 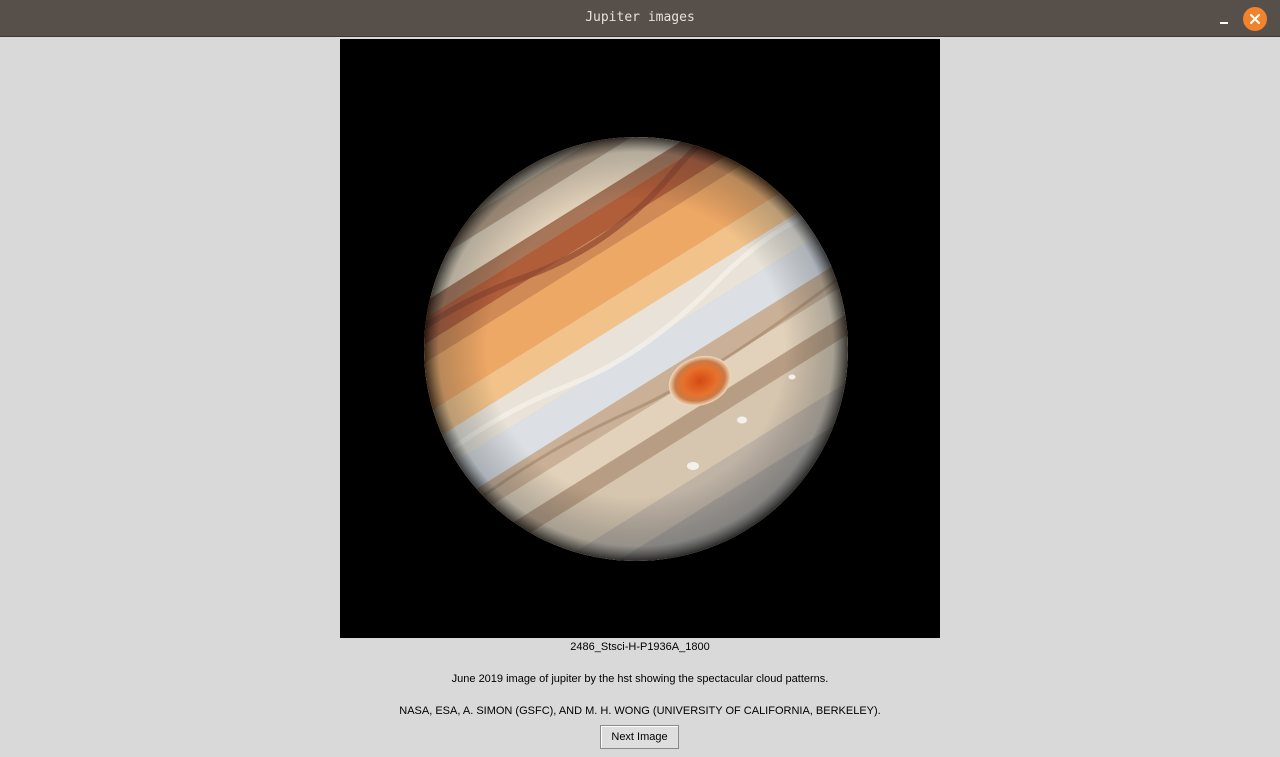 What do you see at coordinates (640, 647) in the screenshot?
I see `image-filename: 2486_Stsci-H-P1936A_1800` at bounding box center [640, 647].